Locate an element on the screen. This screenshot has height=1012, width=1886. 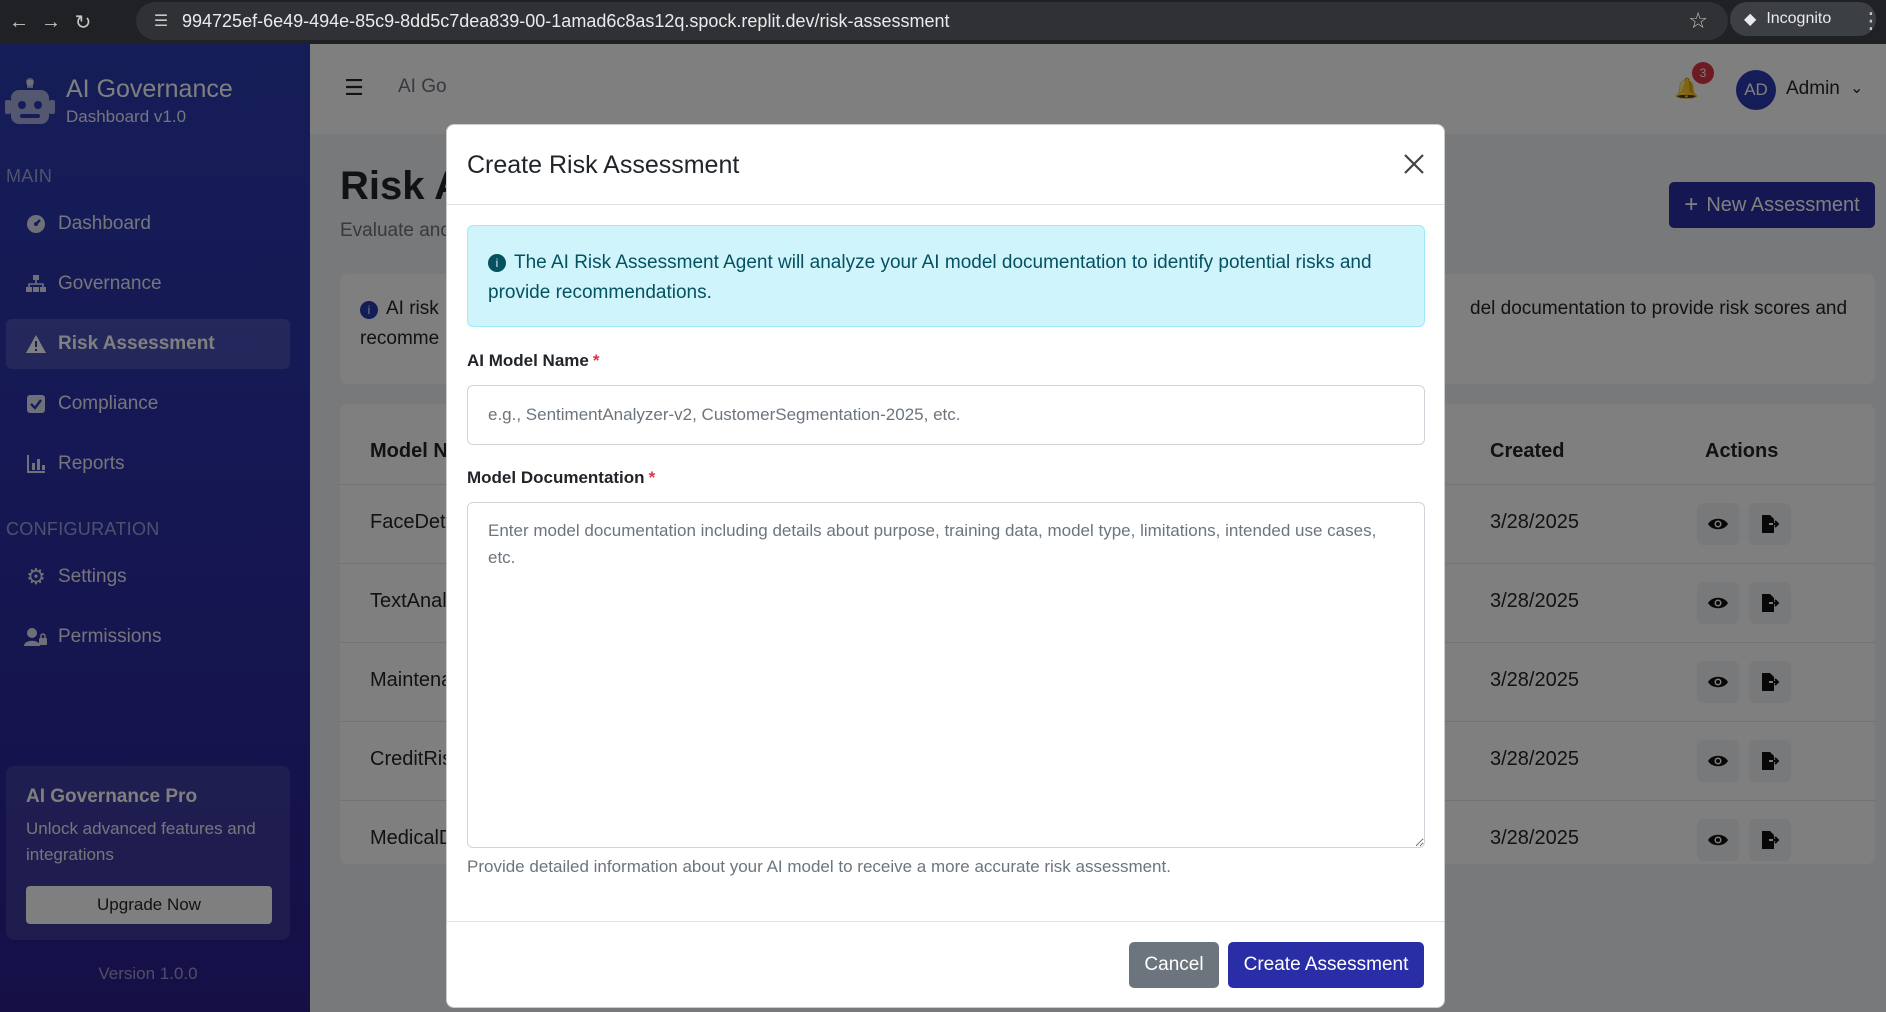
model-documentation-label-text: Model Documentation is located at coordinates (556, 477).